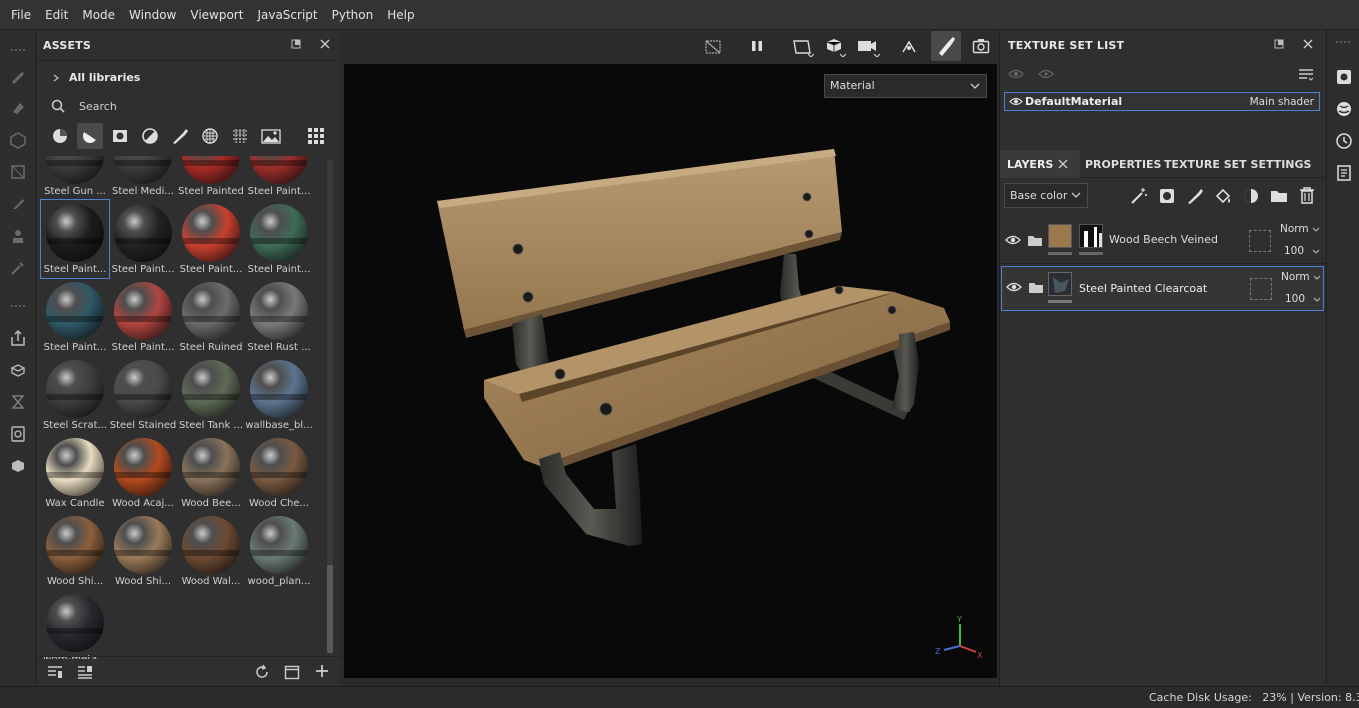 This screenshot has height=708, width=1359. I want to click on solo-toggle-icon, so click(1046, 74).